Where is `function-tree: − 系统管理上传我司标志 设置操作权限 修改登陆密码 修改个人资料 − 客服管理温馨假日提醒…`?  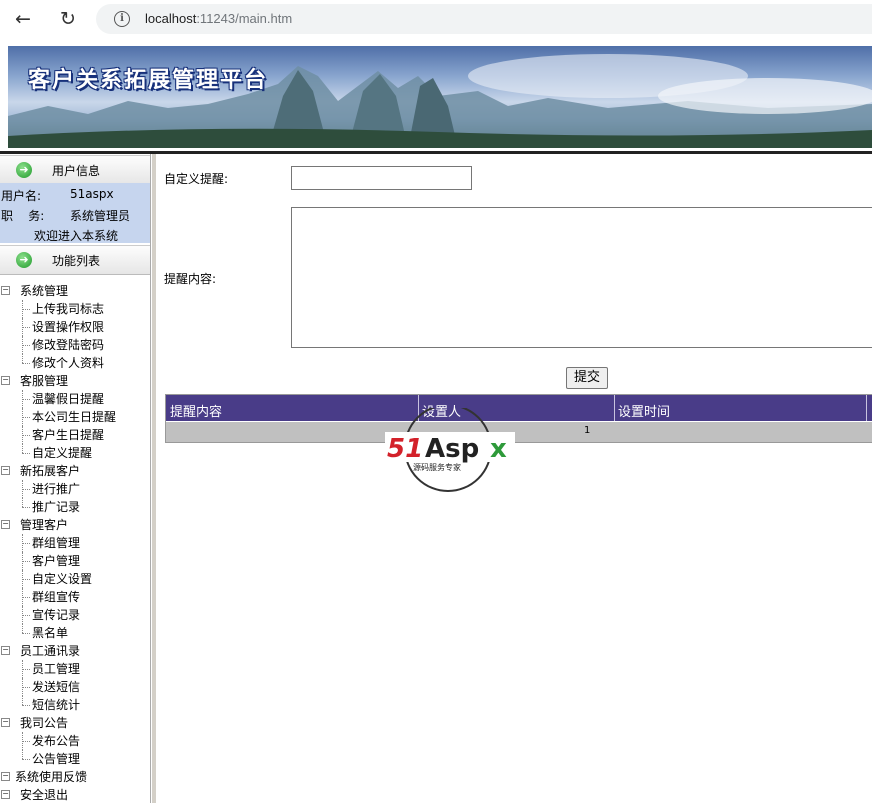 function-tree: − 系统管理上传我司标志 设置操作权限 修改登陆密码 修改个人资料 − 客服管理温馨假日提醒… is located at coordinates (75, 543).